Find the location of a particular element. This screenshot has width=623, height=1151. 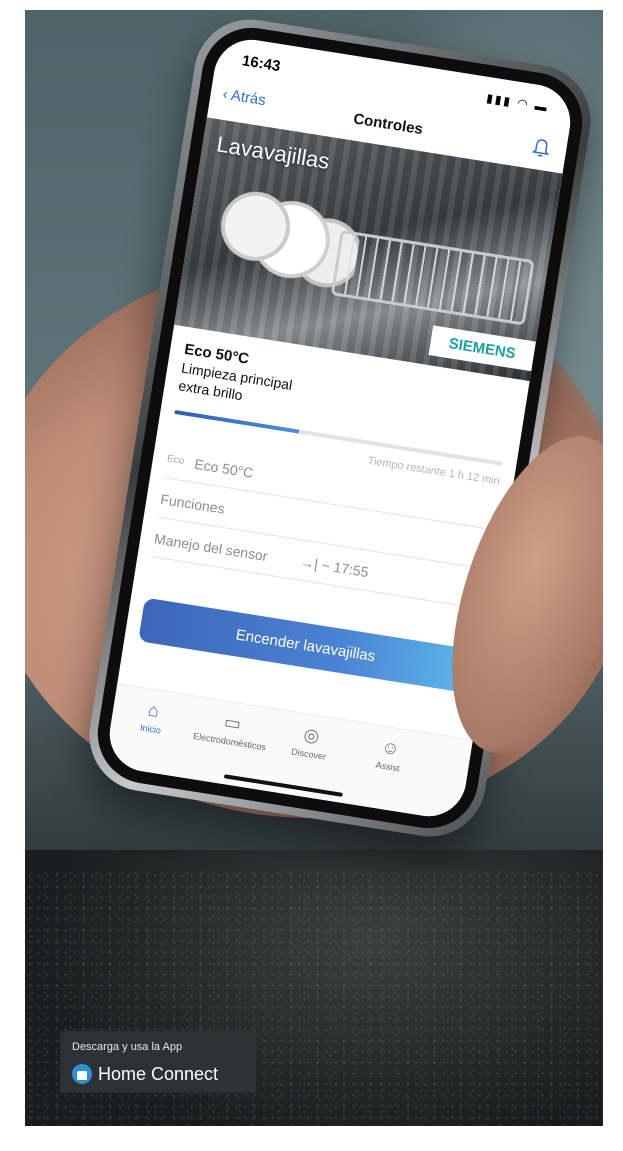

functions-row-label: Funciones is located at coordinates (192, 503).